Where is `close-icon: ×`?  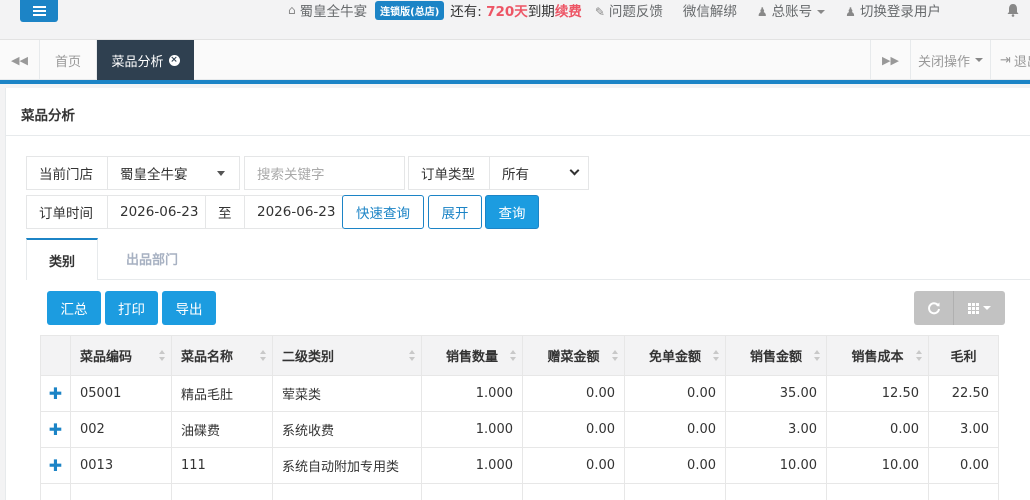 close-icon: × is located at coordinates (174, 60).